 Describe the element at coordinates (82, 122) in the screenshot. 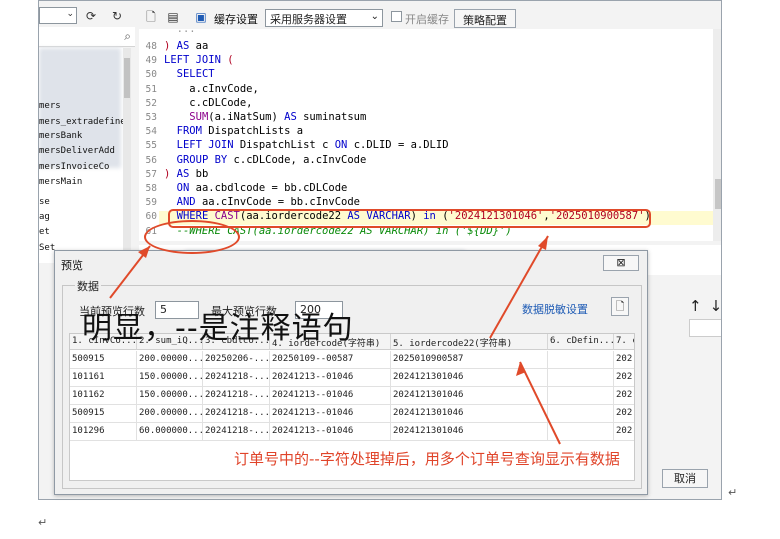

I see `tree-item: mers_extradefine` at that location.